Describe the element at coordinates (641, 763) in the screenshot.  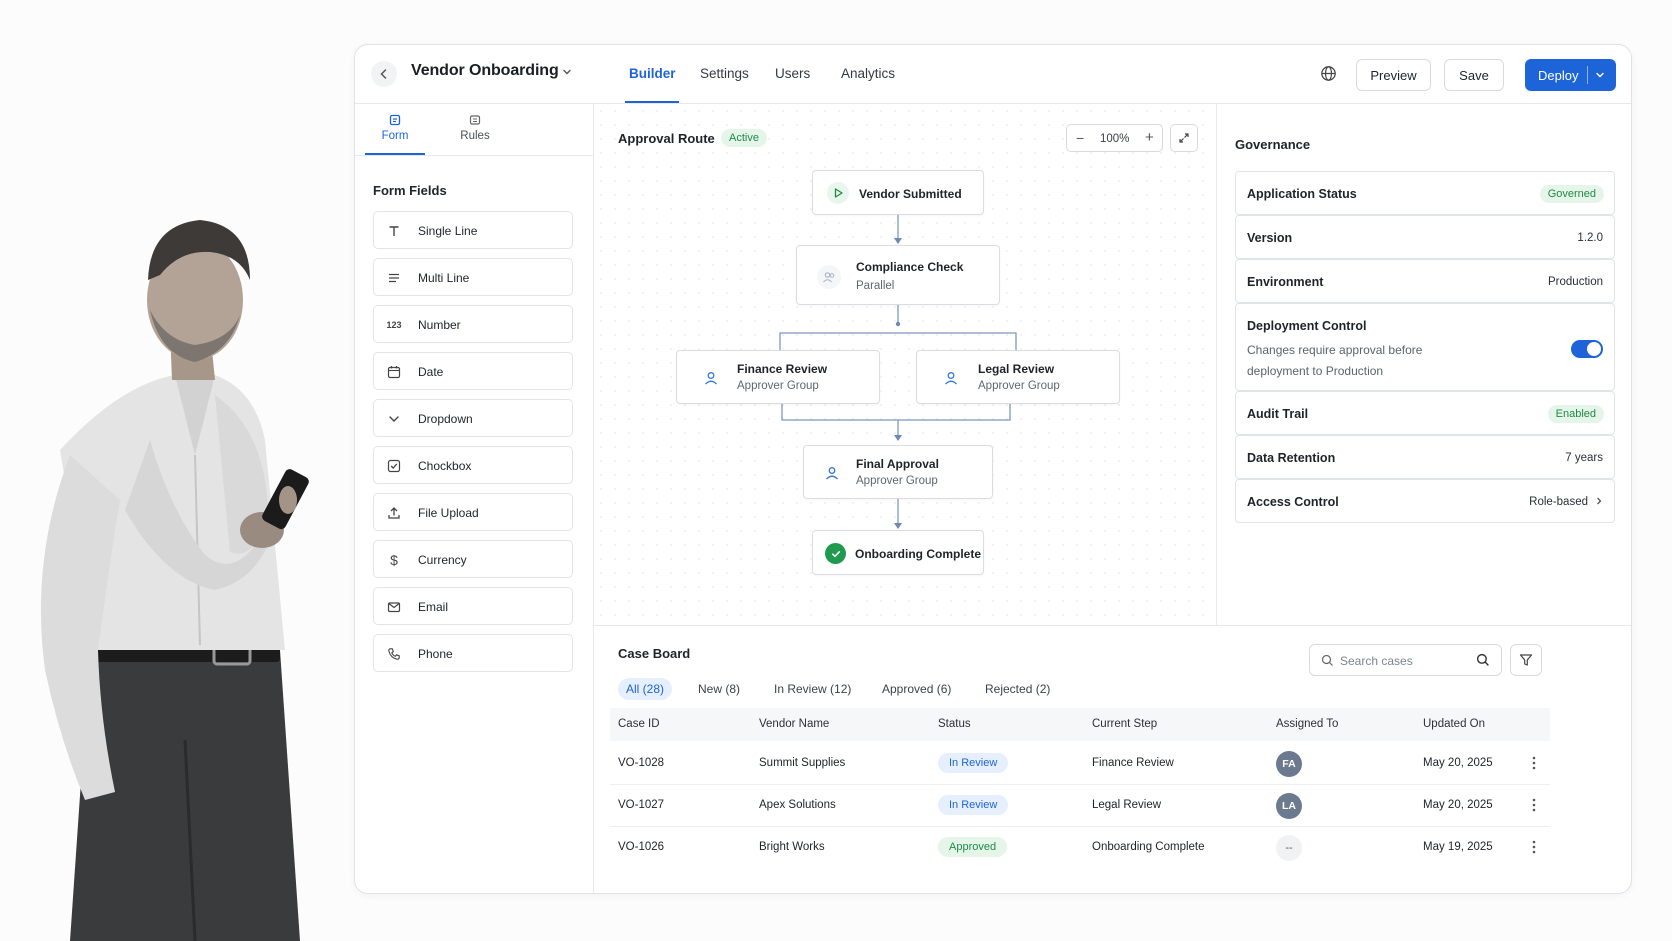
I see `case-id: VO-1028` at that location.